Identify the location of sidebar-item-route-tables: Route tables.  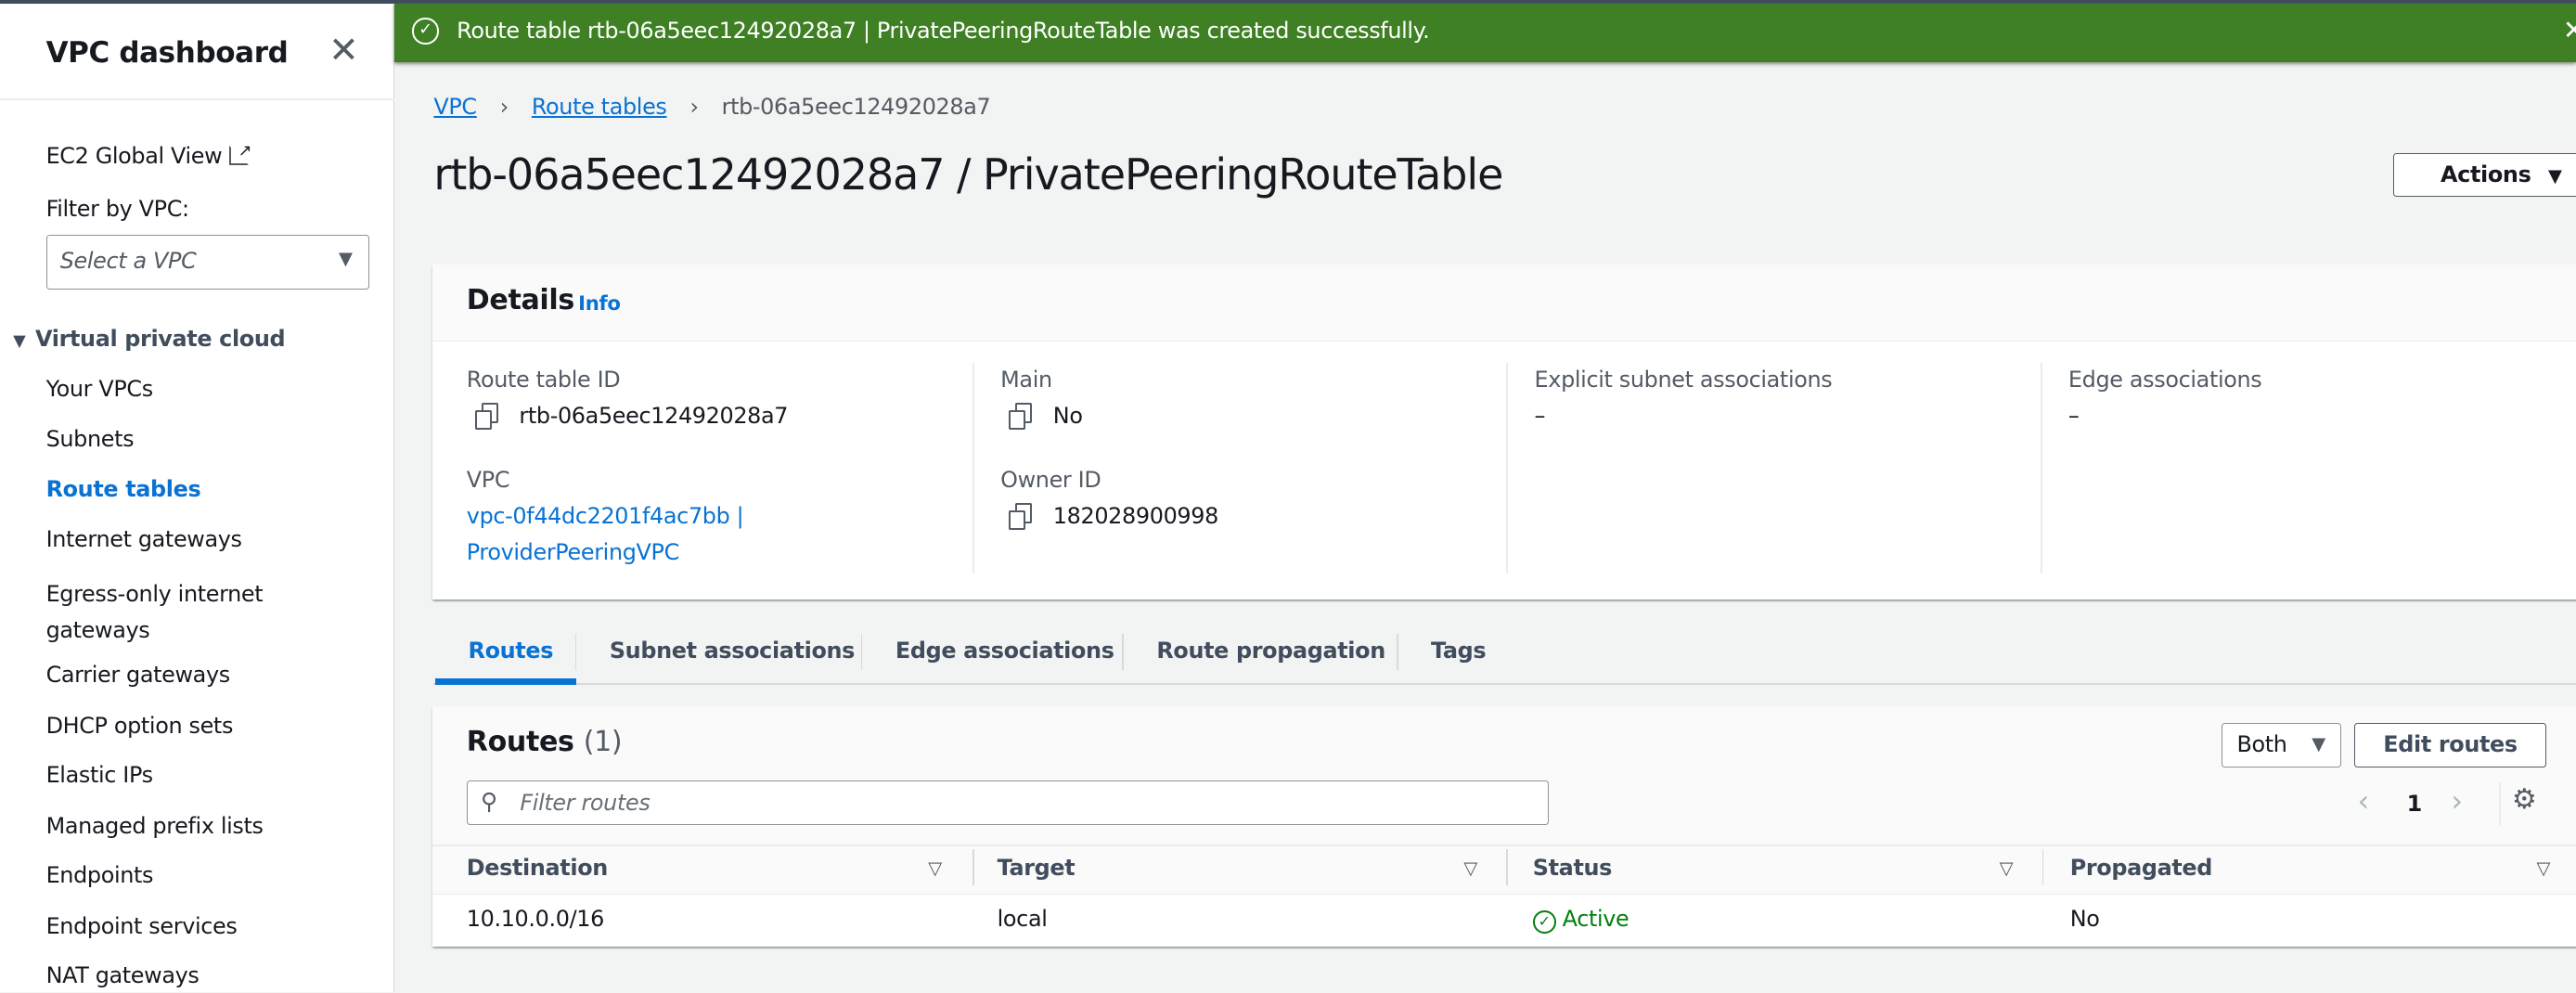
(123, 489).